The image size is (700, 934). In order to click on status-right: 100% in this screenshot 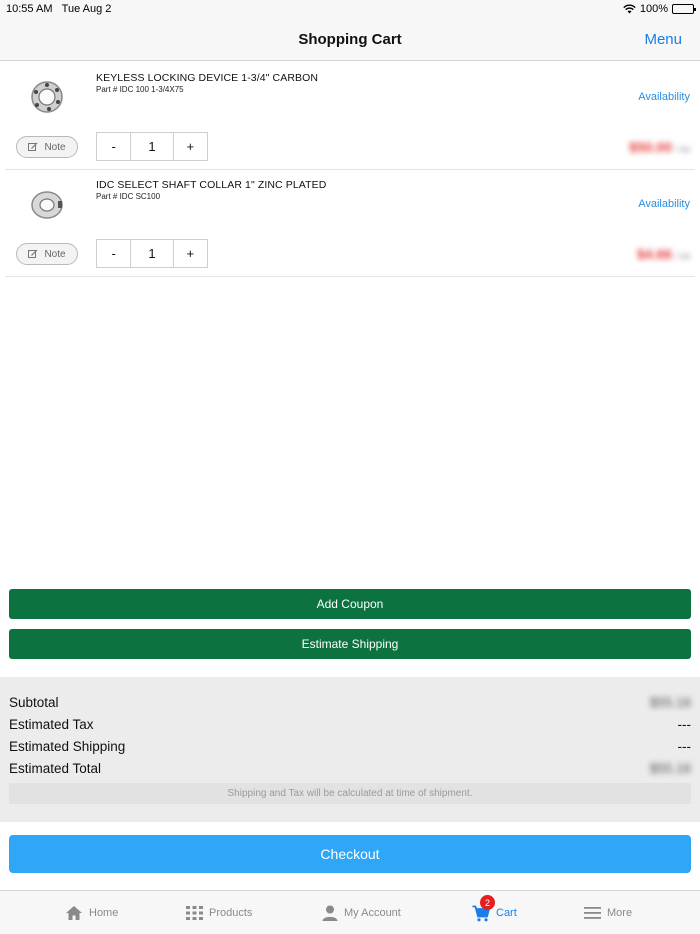, I will do `click(659, 9)`.